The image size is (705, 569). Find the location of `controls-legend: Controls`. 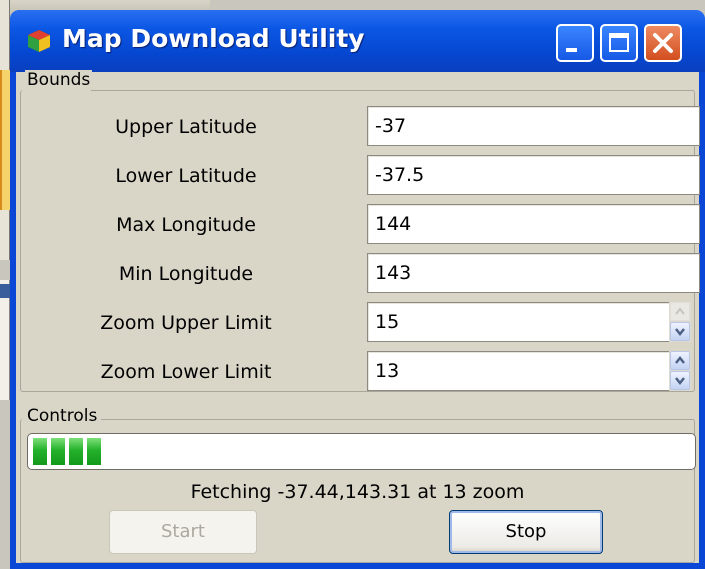

controls-legend: Controls is located at coordinates (62, 416).